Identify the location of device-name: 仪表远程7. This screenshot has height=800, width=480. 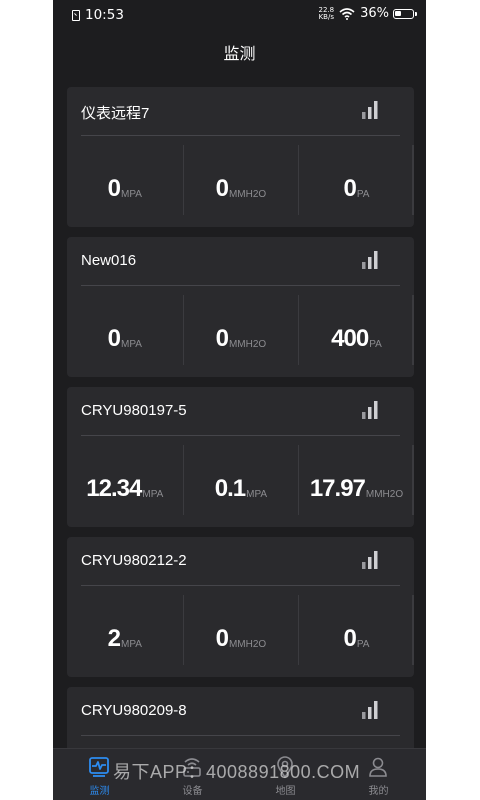
(115, 113).